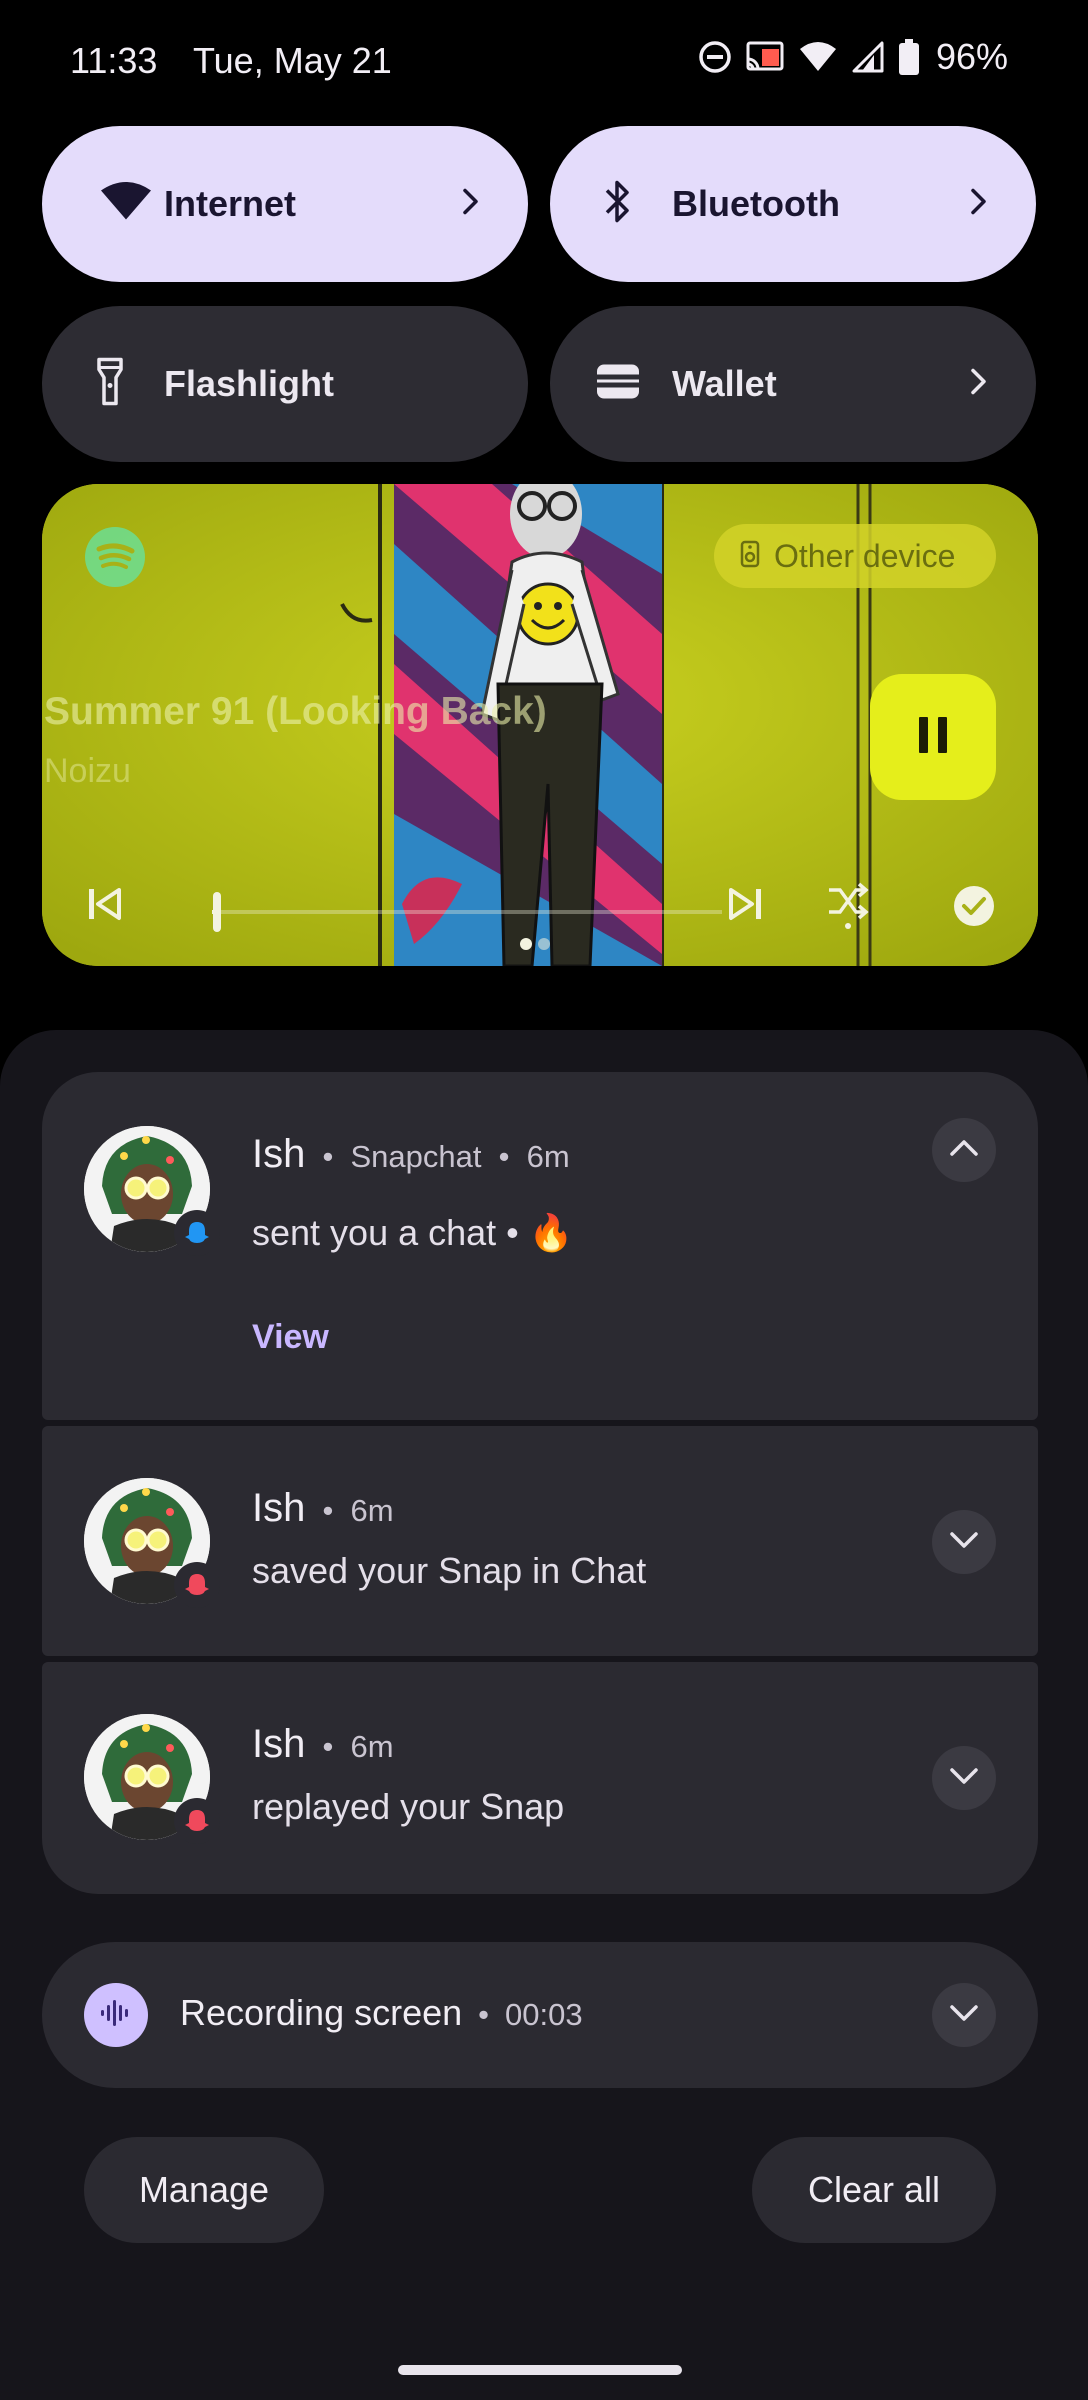  I want to click on flashlight-tile-label: Flashlight, so click(249, 383).